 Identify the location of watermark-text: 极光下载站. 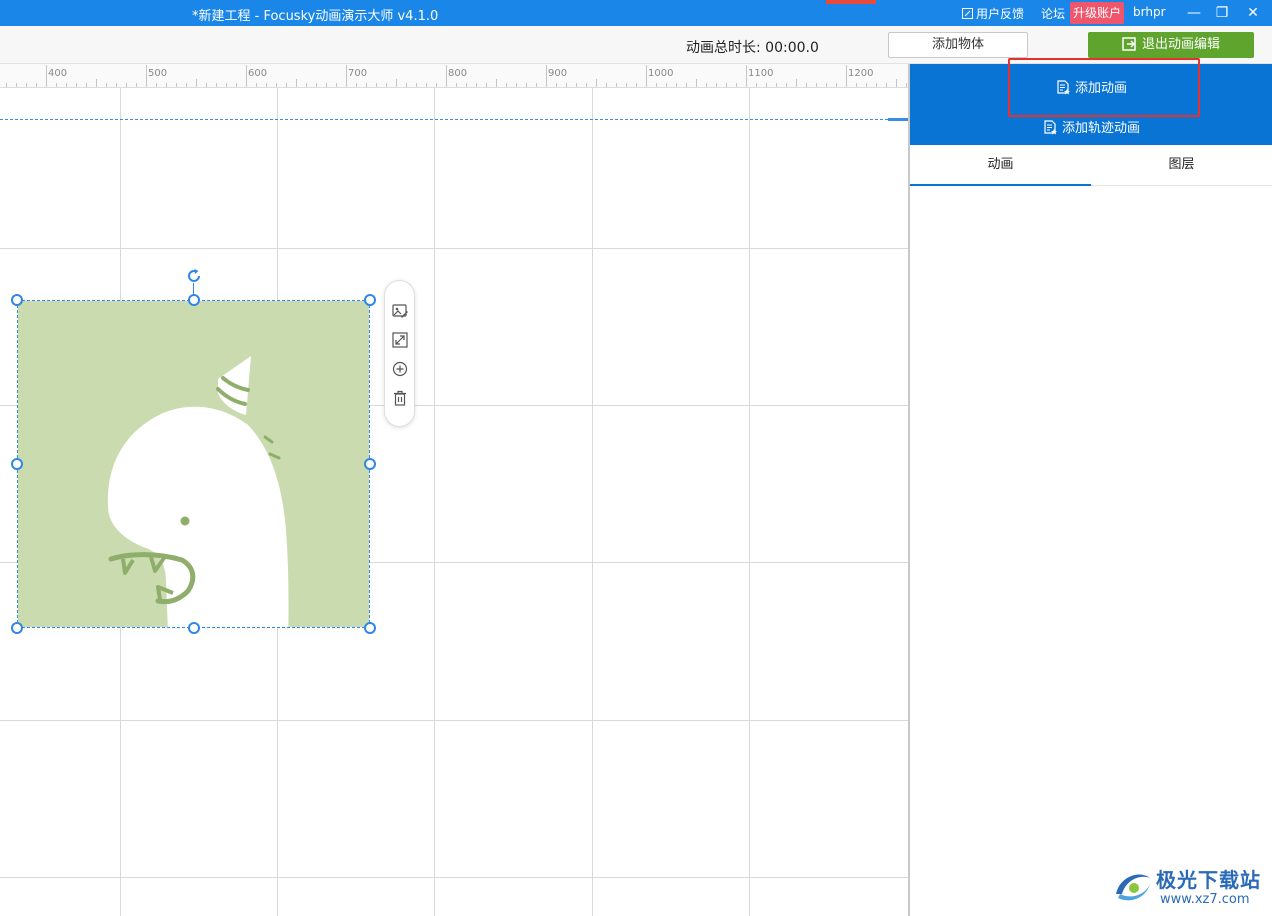
(1208, 880).